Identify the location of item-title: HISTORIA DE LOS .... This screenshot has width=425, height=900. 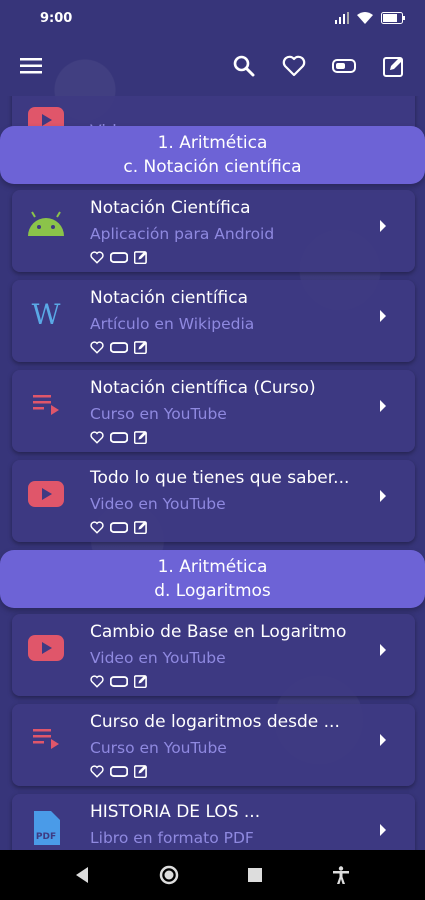
(175, 812).